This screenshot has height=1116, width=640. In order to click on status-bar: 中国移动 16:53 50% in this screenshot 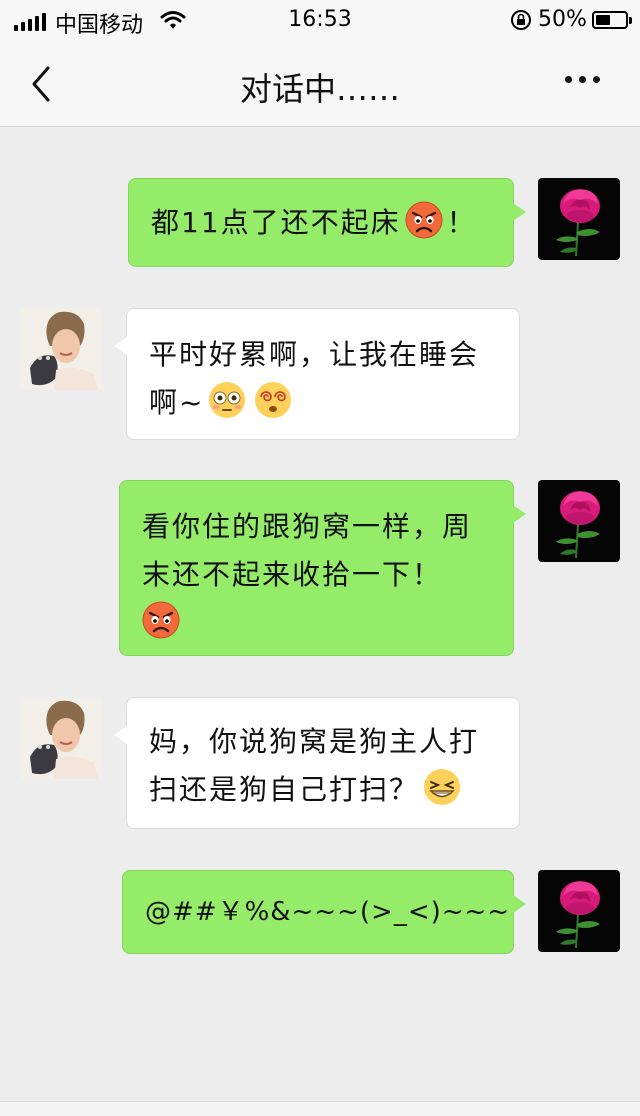, I will do `click(320, 21)`.